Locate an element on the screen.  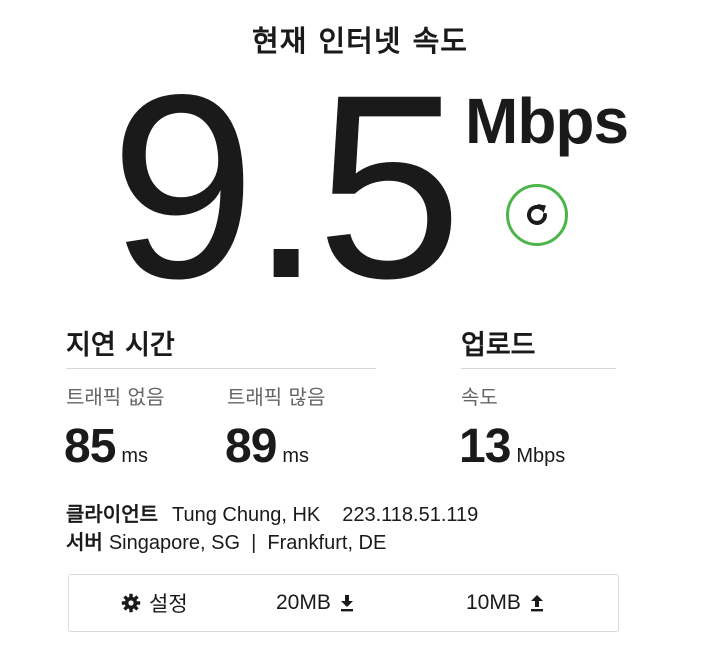
download-size-button: 20MB is located at coordinates (315, 603).